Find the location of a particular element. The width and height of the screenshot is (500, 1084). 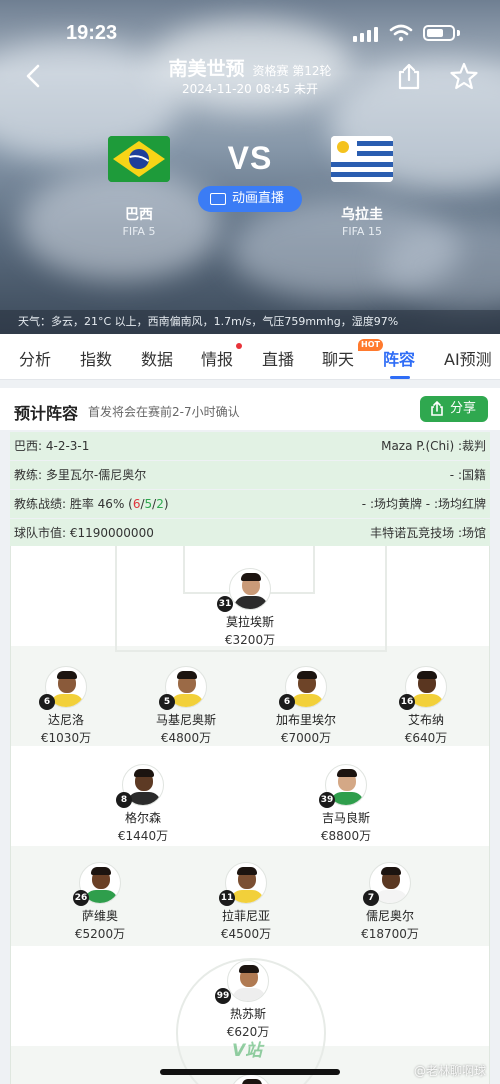

player-value: €18700万 is located at coordinates (390, 934).